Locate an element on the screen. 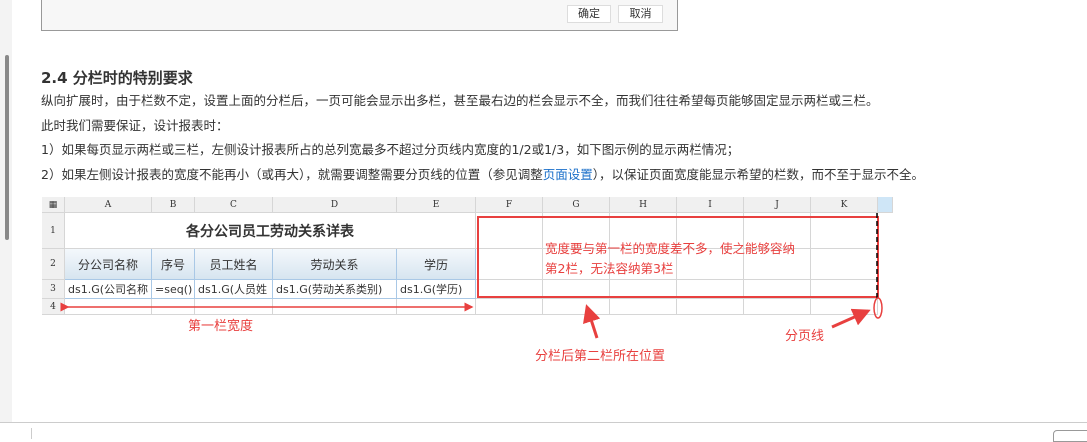 This screenshot has width=1087, height=442. arrow-right is located at coordinates (851, 318).